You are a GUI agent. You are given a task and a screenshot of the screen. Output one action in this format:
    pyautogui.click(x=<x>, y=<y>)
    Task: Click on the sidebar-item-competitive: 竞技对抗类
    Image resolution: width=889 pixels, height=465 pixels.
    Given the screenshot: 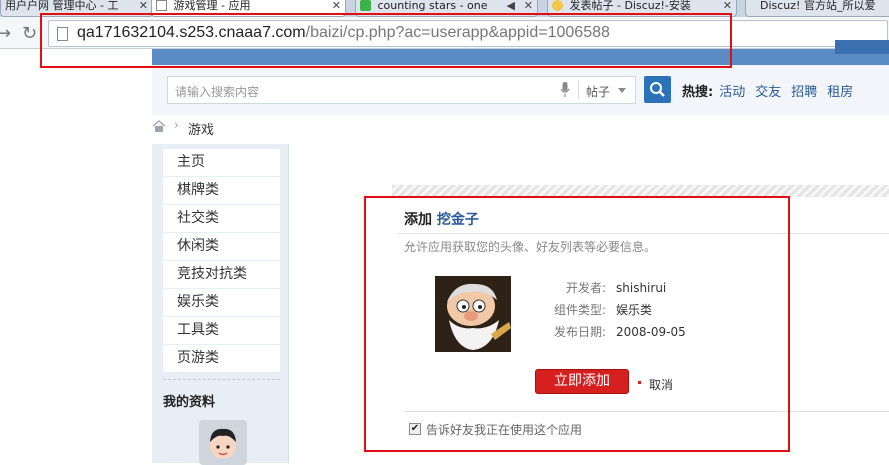 What is the action you would take?
    pyautogui.click(x=221, y=275)
    